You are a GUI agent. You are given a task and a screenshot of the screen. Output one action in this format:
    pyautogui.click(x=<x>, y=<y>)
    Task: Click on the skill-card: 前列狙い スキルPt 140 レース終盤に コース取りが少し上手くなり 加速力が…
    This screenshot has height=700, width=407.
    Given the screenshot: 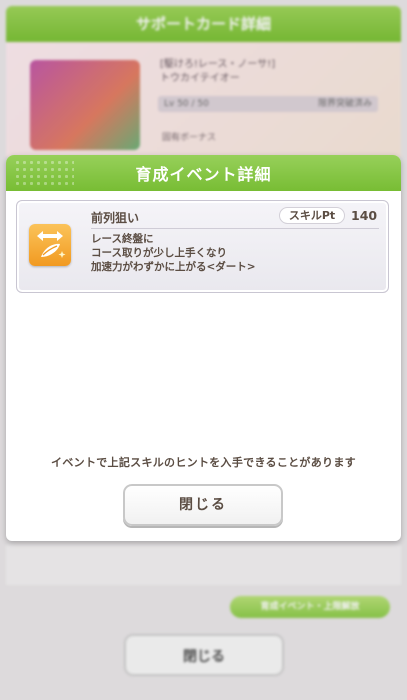 What is the action you would take?
    pyautogui.click(x=202, y=246)
    